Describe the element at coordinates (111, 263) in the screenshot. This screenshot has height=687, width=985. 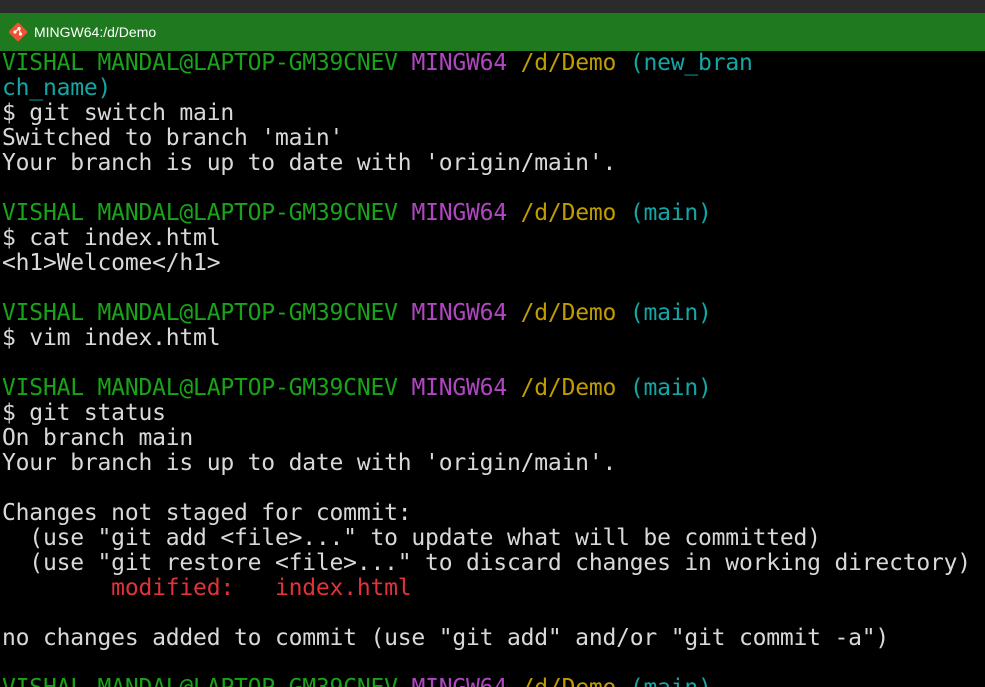
I see `output-line: <h1>Welcome</h1>` at that location.